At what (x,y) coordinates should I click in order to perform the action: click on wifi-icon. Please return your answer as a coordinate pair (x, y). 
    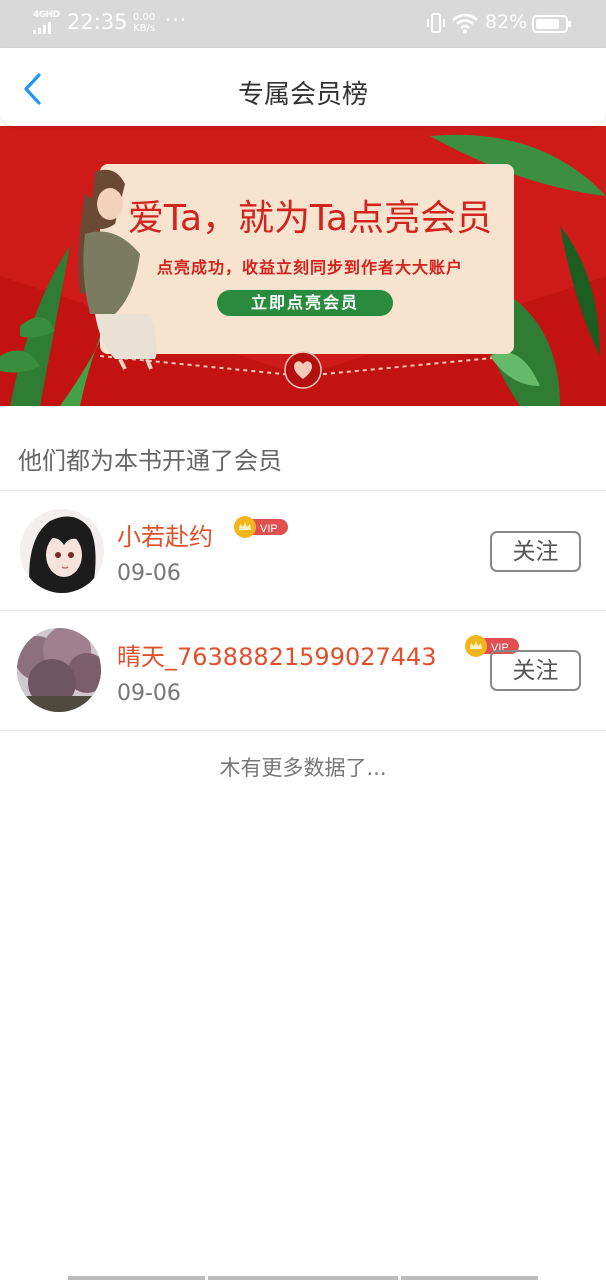
    Looking at the image, I should click on (465, 23).